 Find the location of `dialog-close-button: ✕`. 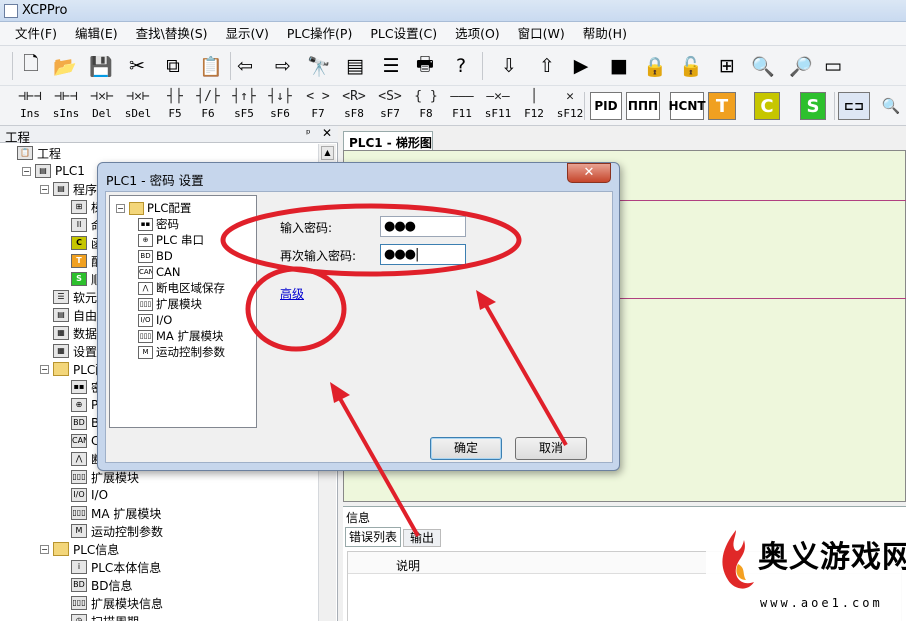

dialog-close-button: ✕ is located at coordinates (589, 173).